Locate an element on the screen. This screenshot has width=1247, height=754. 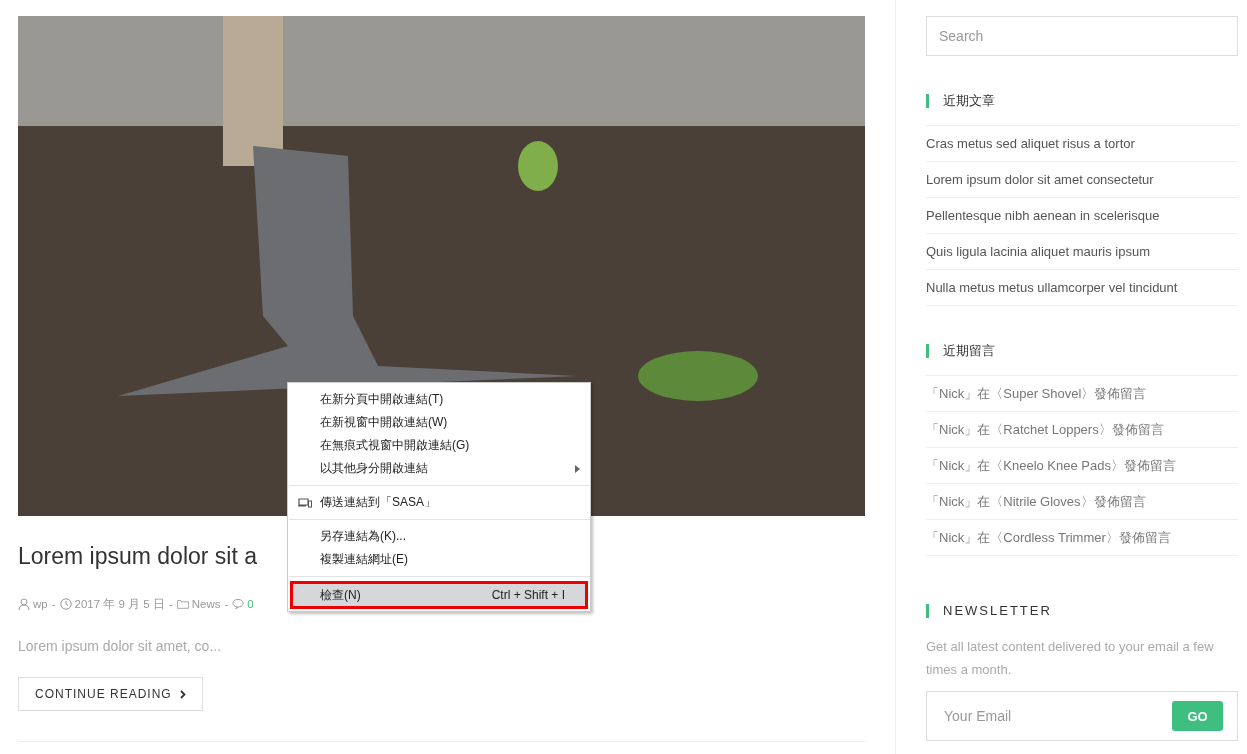
recent-post-link: Pellentesque nibh aenean in scelerisque is located at coordinates (1043, 215).